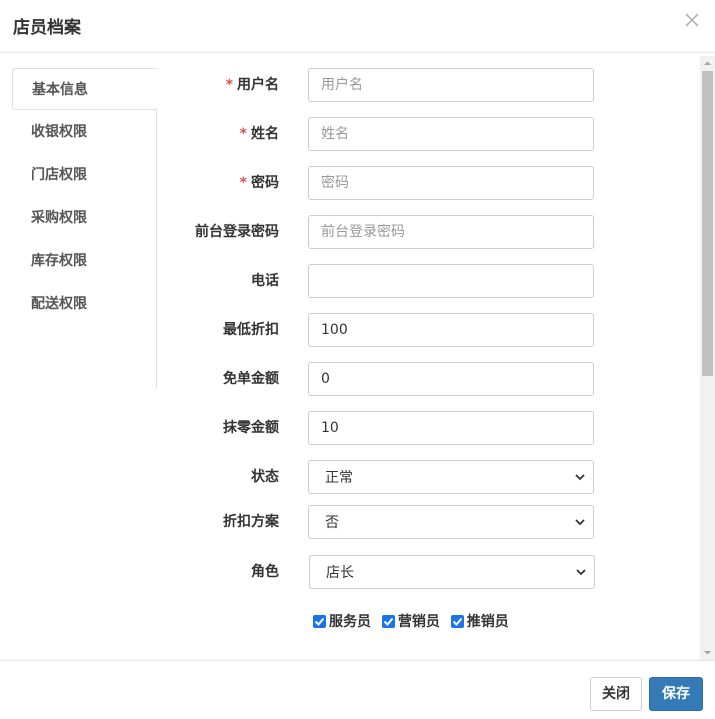  Describe the element at coordinates (451, 522) in the screenshot. I see `discount-plan-select: 否` at that location.